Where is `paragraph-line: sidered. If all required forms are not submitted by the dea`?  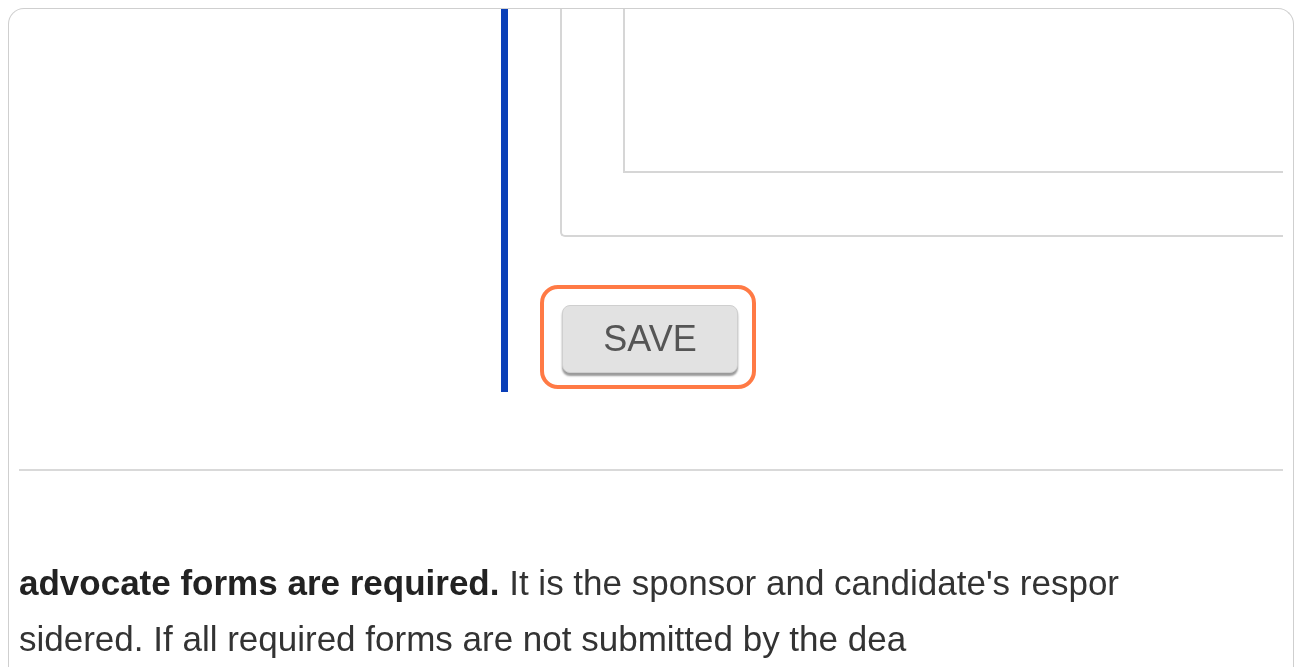
paragraph-line: sidered. If all required forms are not submitted by the dea is located at coordinates (463, 639).